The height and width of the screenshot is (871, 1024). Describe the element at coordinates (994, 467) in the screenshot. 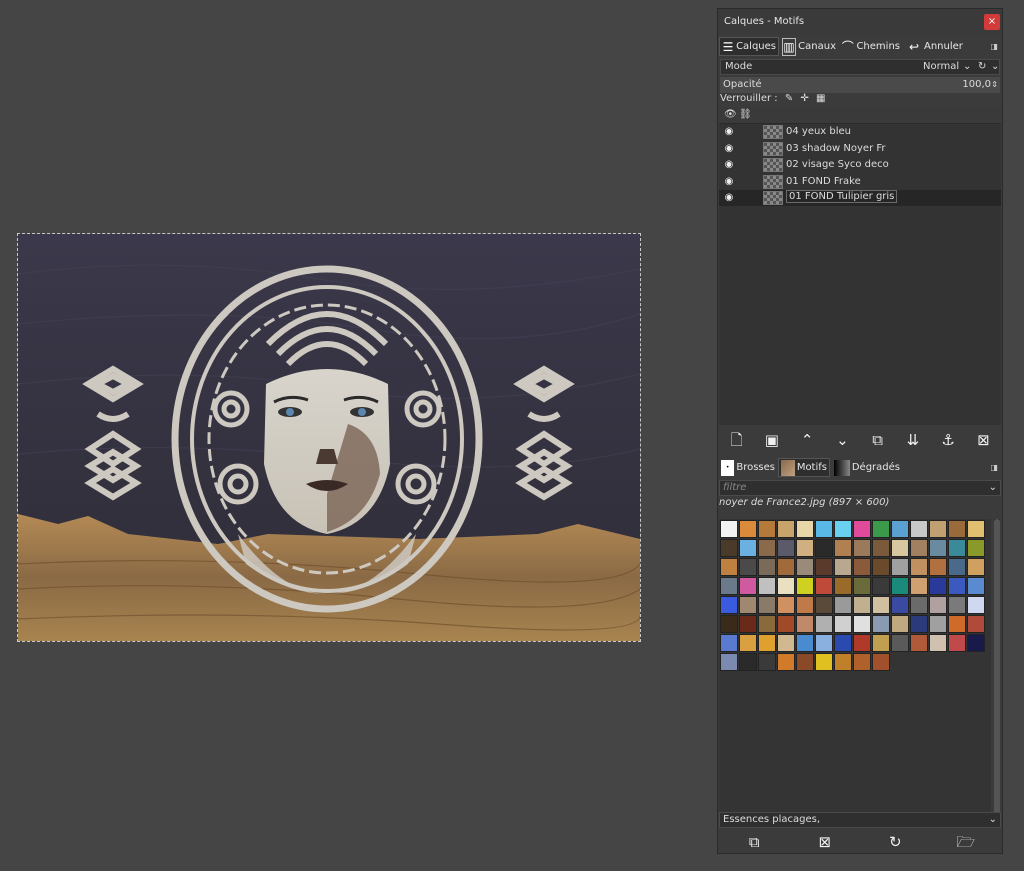

I see `tab-menu-icon: ◨` at that location.